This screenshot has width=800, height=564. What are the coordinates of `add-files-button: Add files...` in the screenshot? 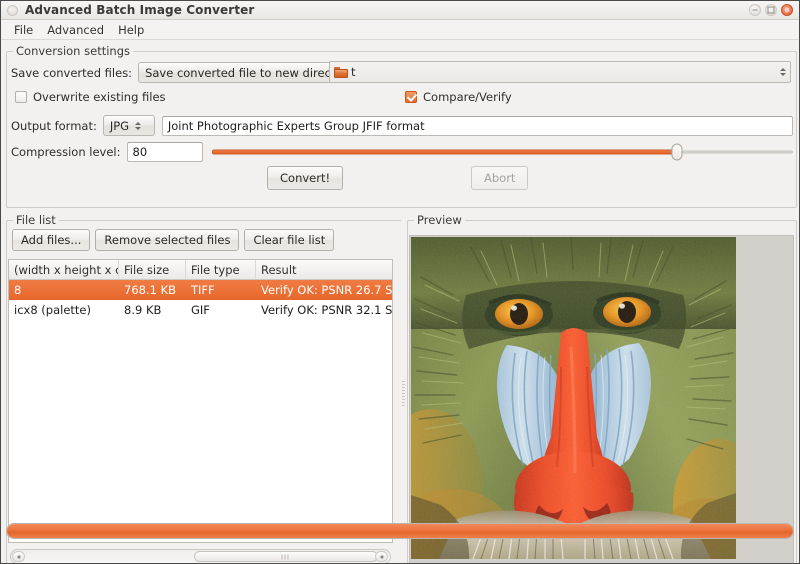 It's located at (51, 240).